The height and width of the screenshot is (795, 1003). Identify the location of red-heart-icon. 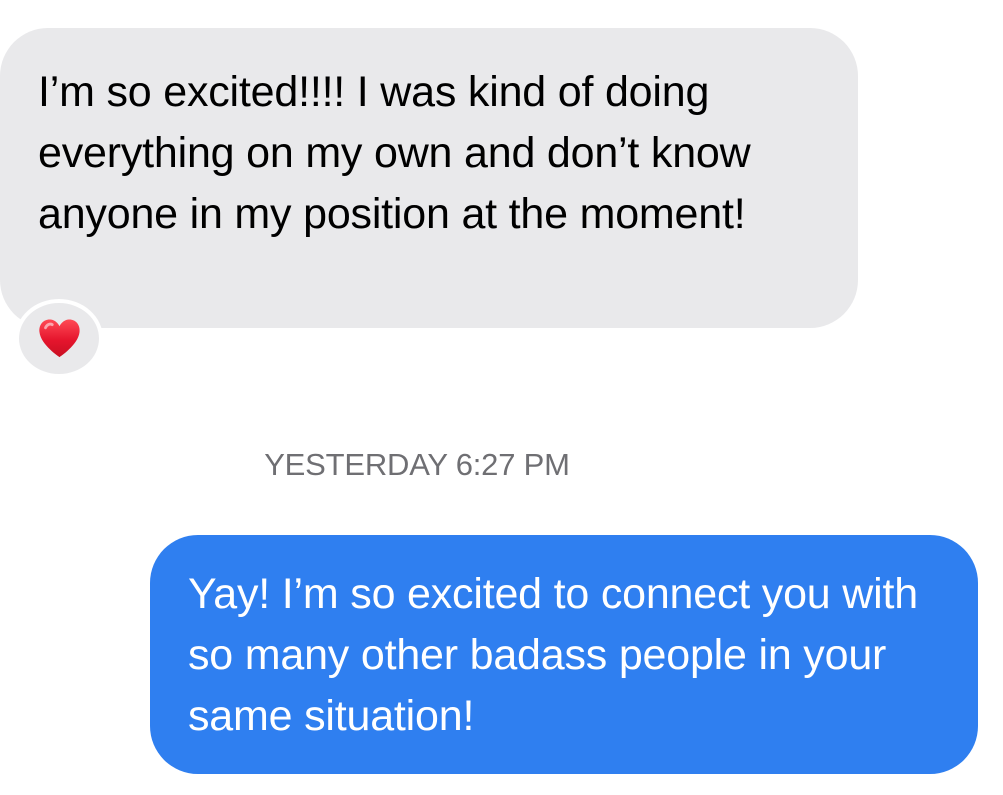
(59, 338).